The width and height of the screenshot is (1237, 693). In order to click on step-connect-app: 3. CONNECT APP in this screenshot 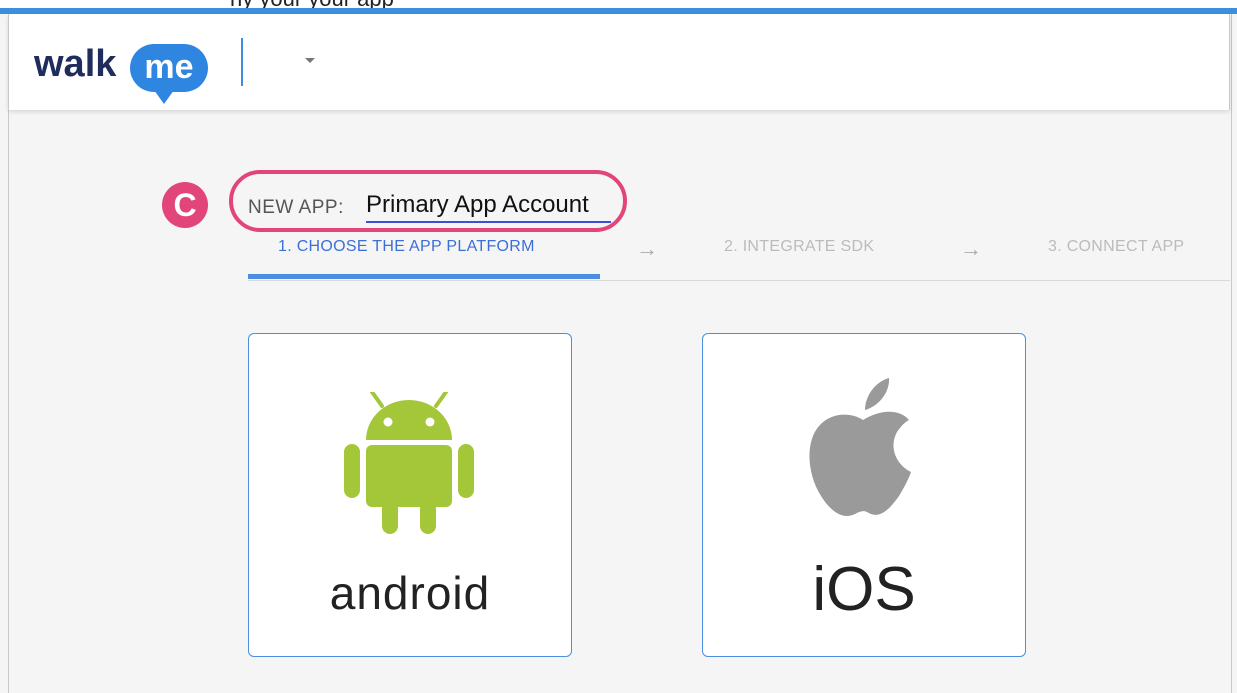, I will do `click(1116, 247)`.